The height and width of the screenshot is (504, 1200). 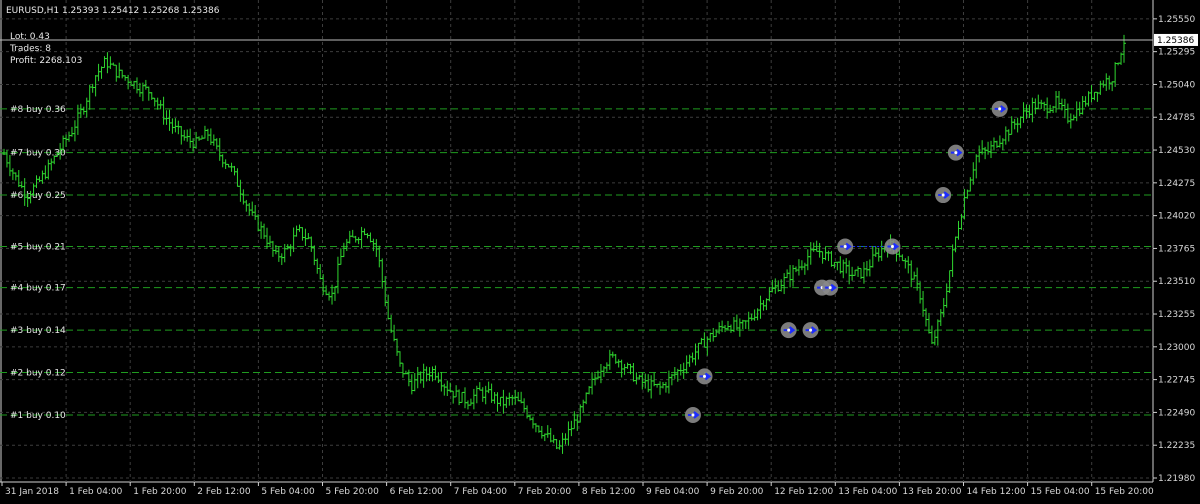 I want to click on current-price-label: 1.25386, so click(x=1175, y=41).